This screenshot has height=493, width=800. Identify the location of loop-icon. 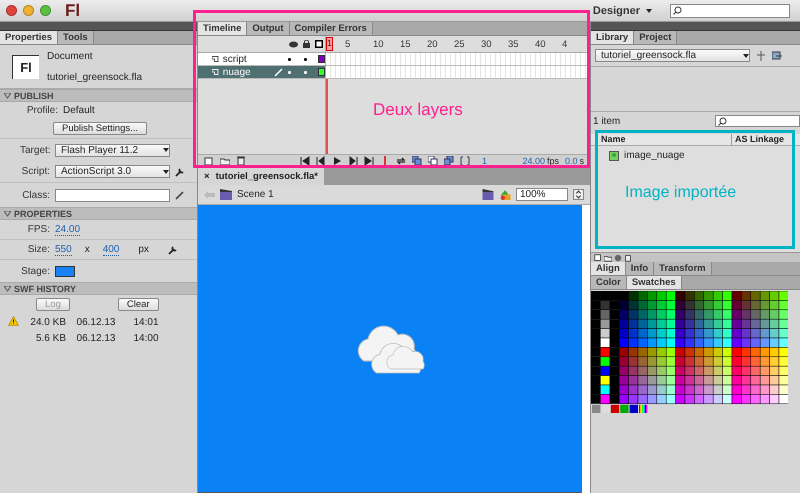
(401, 161).